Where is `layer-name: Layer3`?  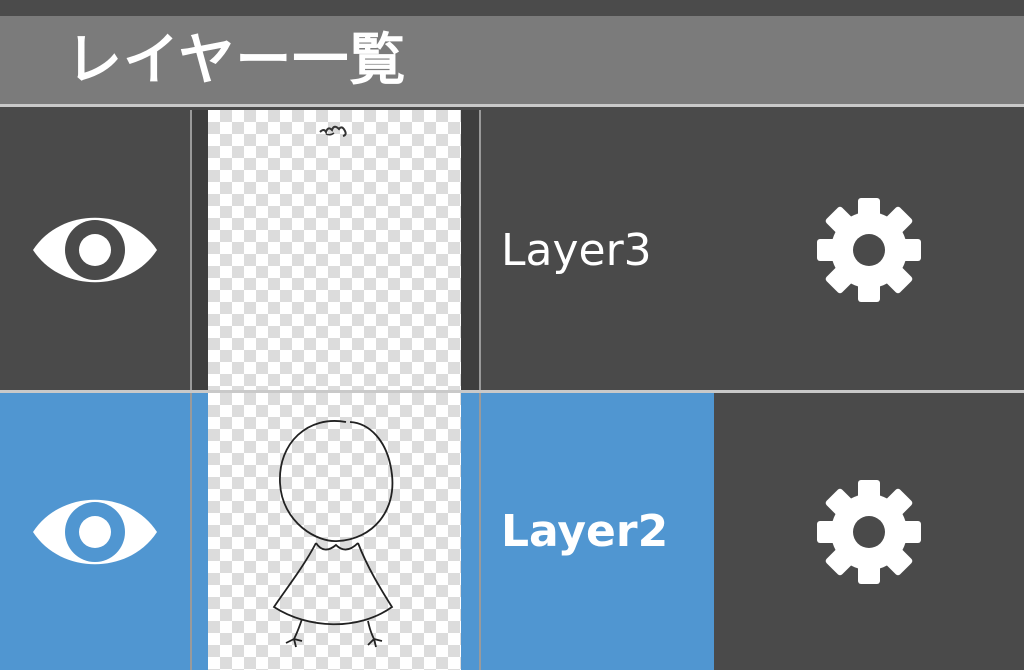 layer-name: Layer3 is located at coordinates (576, 250).